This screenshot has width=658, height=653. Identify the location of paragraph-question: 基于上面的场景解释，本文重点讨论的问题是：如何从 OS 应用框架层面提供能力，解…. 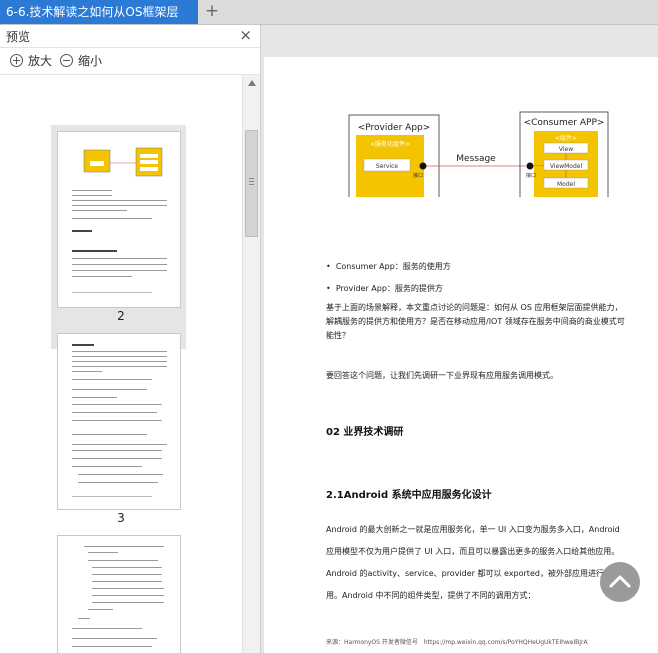
(475, 321).